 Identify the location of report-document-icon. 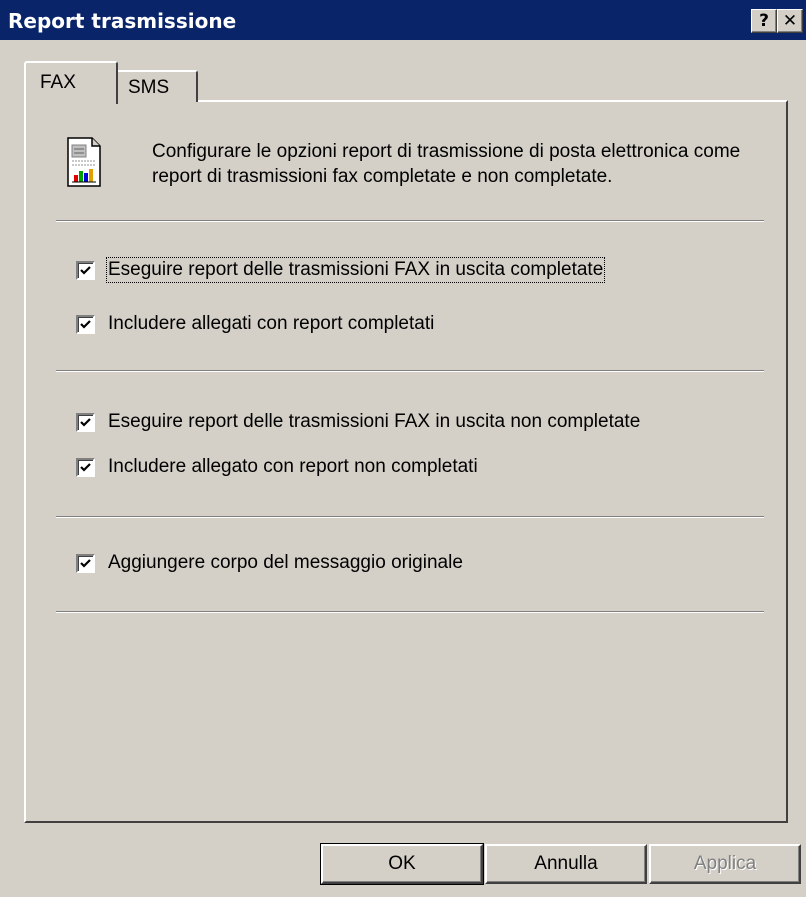
(84, 162).